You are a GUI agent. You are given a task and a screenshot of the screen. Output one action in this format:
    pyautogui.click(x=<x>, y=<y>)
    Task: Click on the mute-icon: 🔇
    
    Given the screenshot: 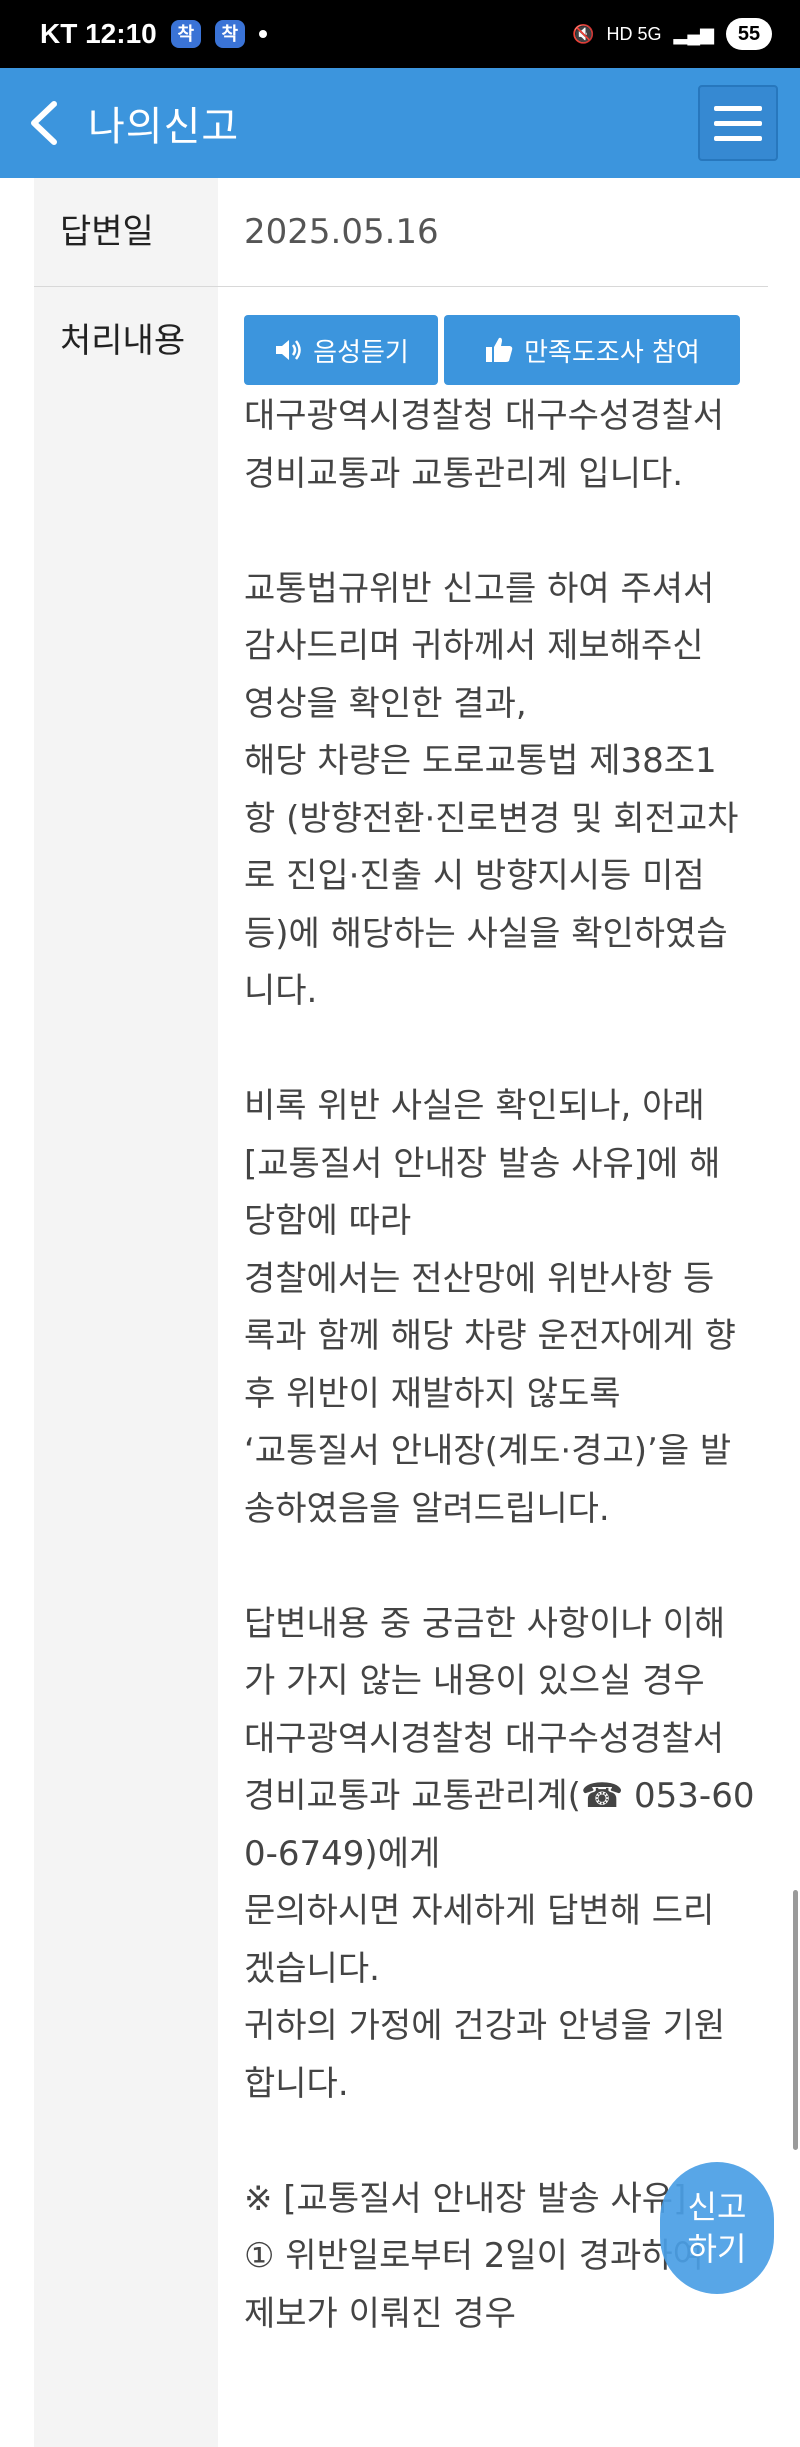 What is the action you would take?
    pyautogui.click(x=583, y=33)
    